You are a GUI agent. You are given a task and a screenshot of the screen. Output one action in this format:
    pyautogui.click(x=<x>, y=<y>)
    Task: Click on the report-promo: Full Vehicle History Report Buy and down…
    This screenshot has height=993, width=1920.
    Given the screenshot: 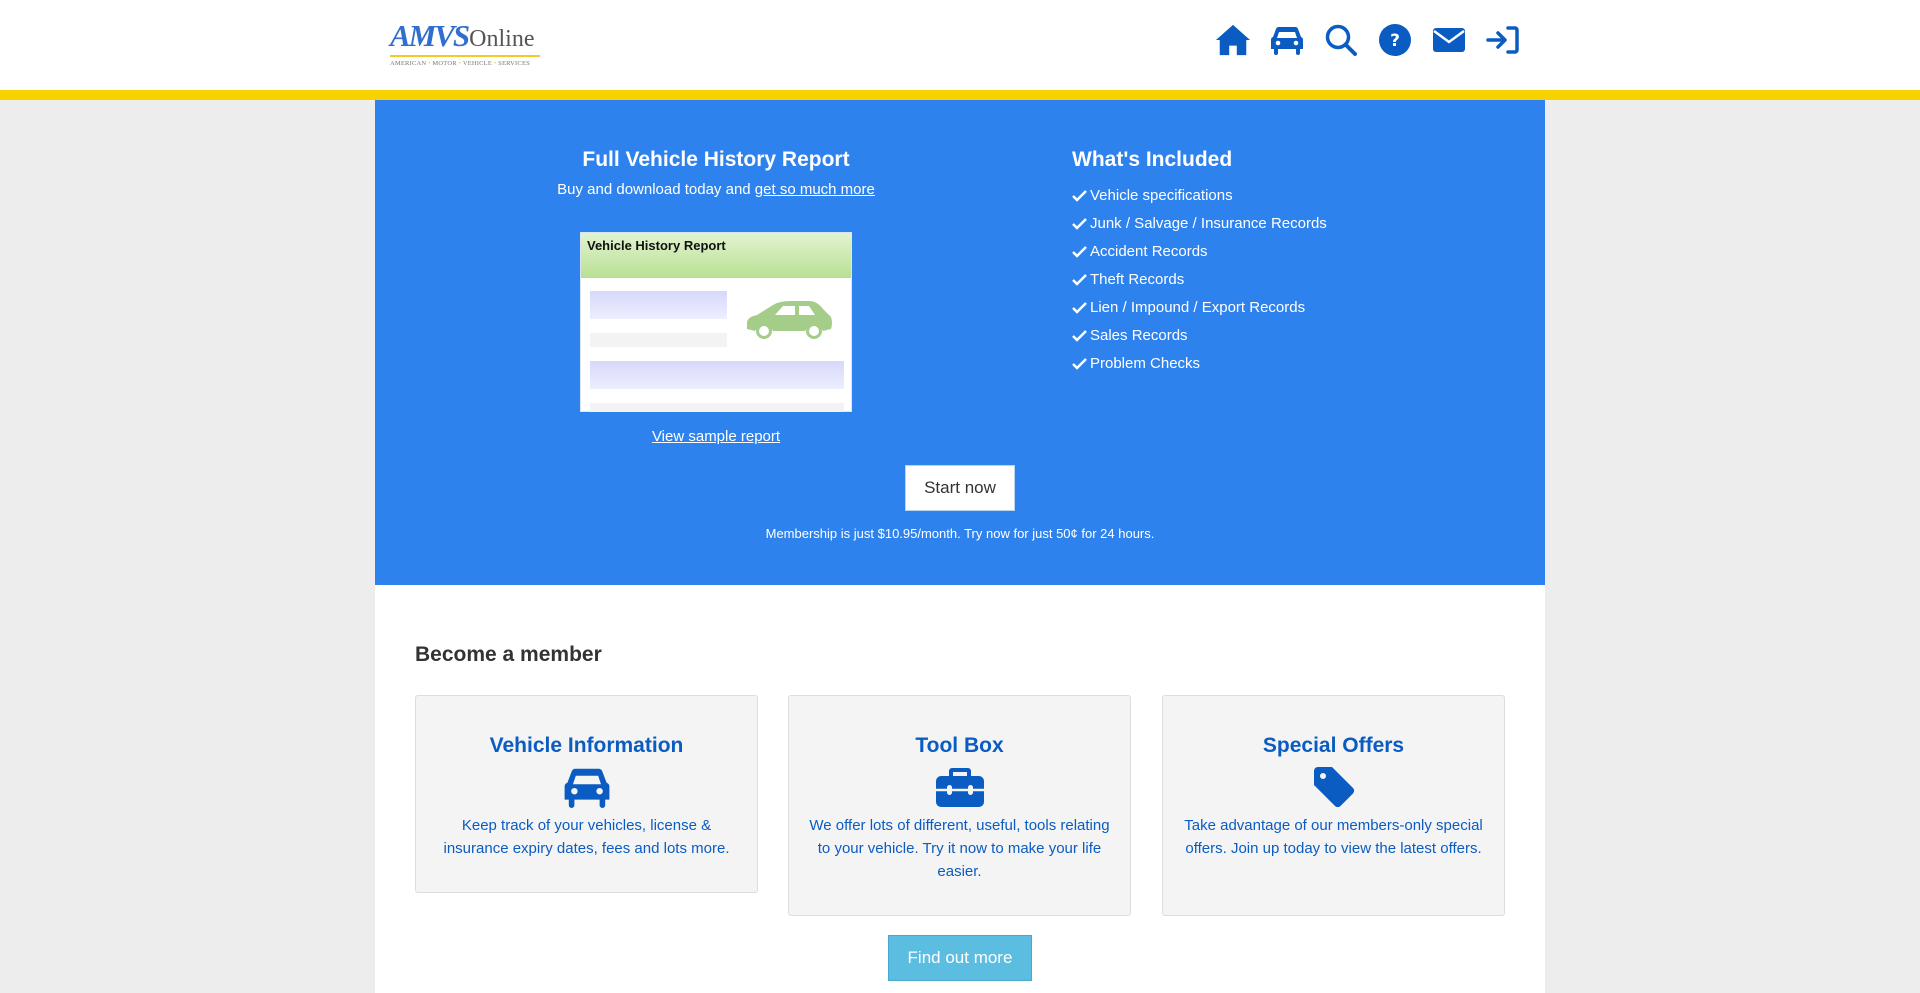 What is the action you would take?
    pyautogui.click(x=716, y=173)
    